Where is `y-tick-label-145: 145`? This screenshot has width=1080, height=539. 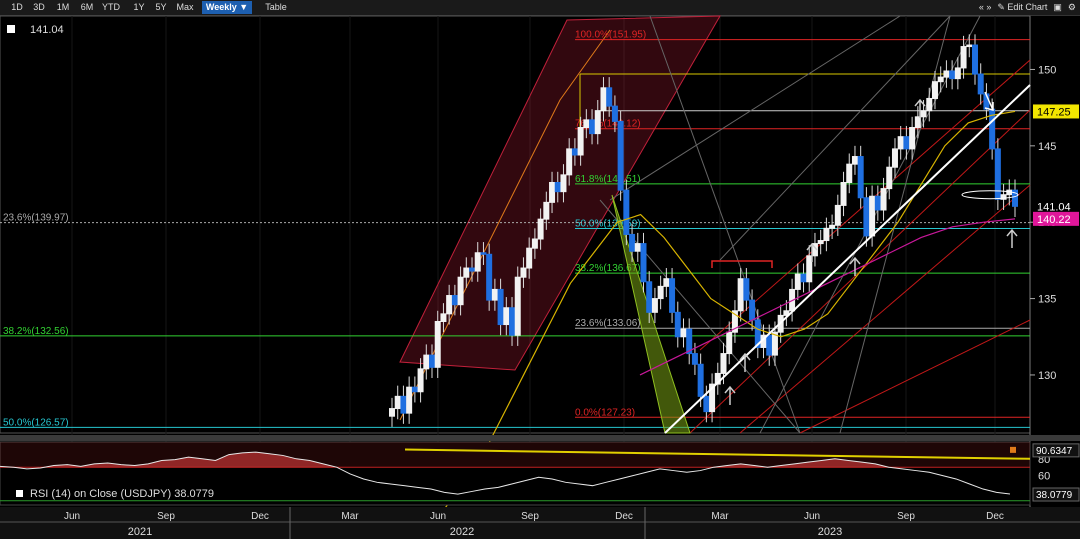
y-tick-label-145: 145 is located at coordinates (1047, 147).